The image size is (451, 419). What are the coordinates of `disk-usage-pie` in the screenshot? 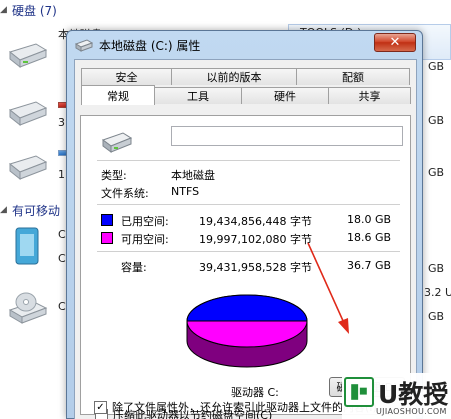 It's located at (247, 331).